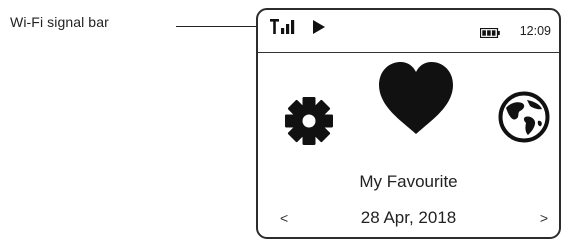 The width and height of the screenshot is (566, 244). I want to click on callout-label: Wi-Fi signal bar, so click(59, 22).